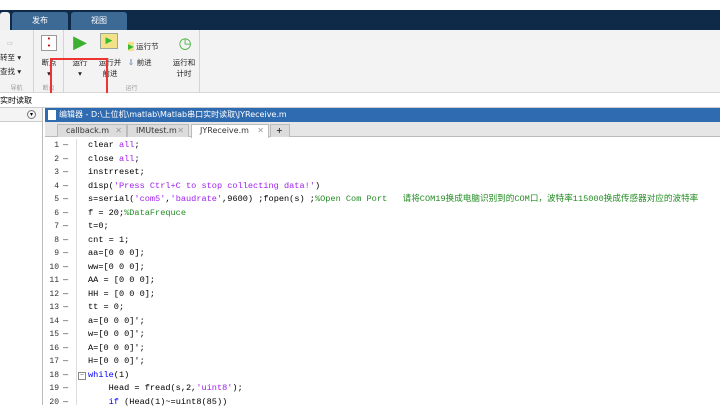  Describe the element at coordinates (184, 68) in the screenshot. I see `run-and-time-button: 运行和 计时` at that location.